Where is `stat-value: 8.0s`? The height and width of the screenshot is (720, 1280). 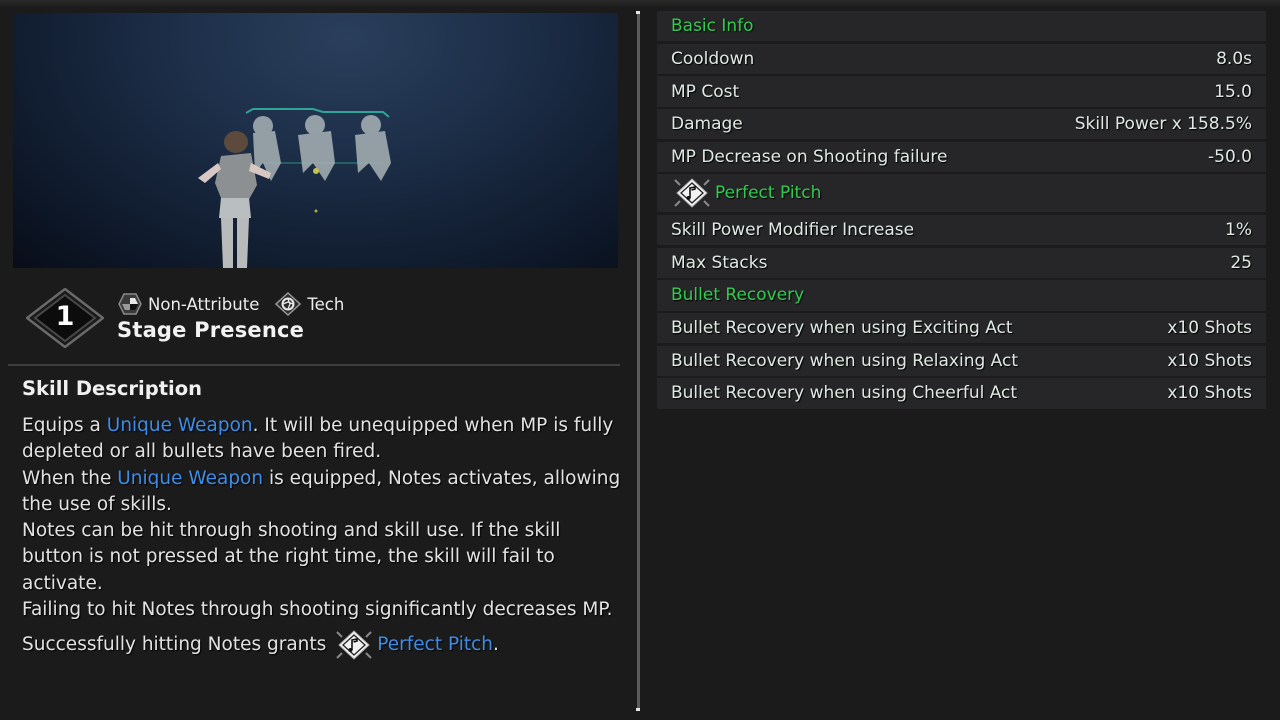 stat-value: 8.0s is located at coordinates (1234, 58).